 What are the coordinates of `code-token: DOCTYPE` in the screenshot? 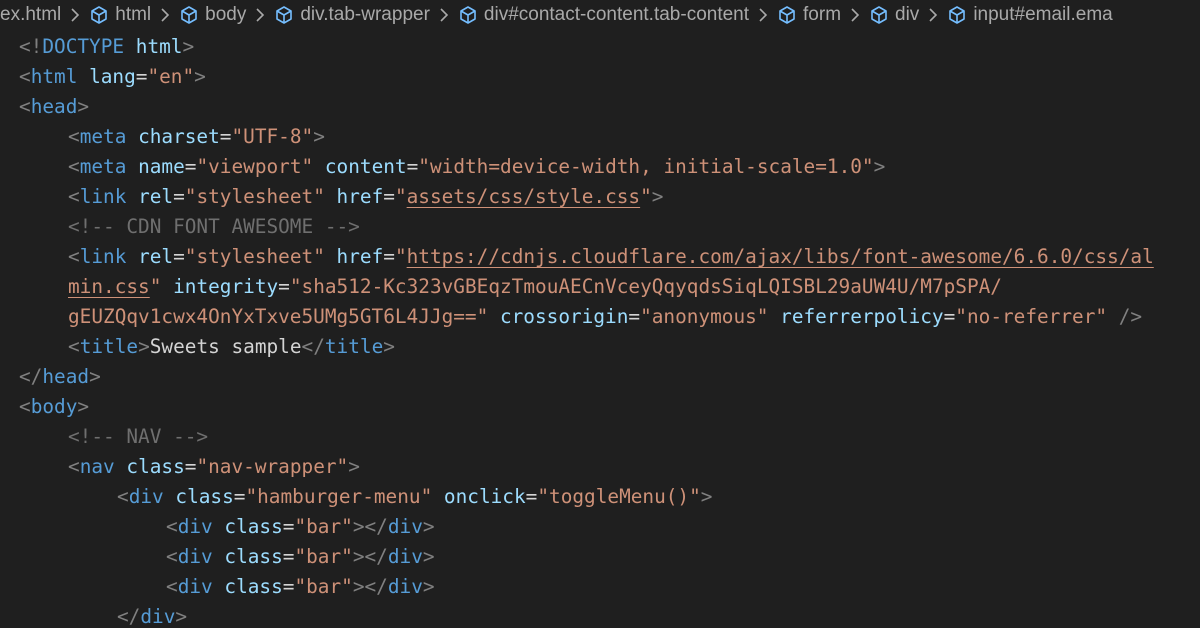 It's located at (89, 46).